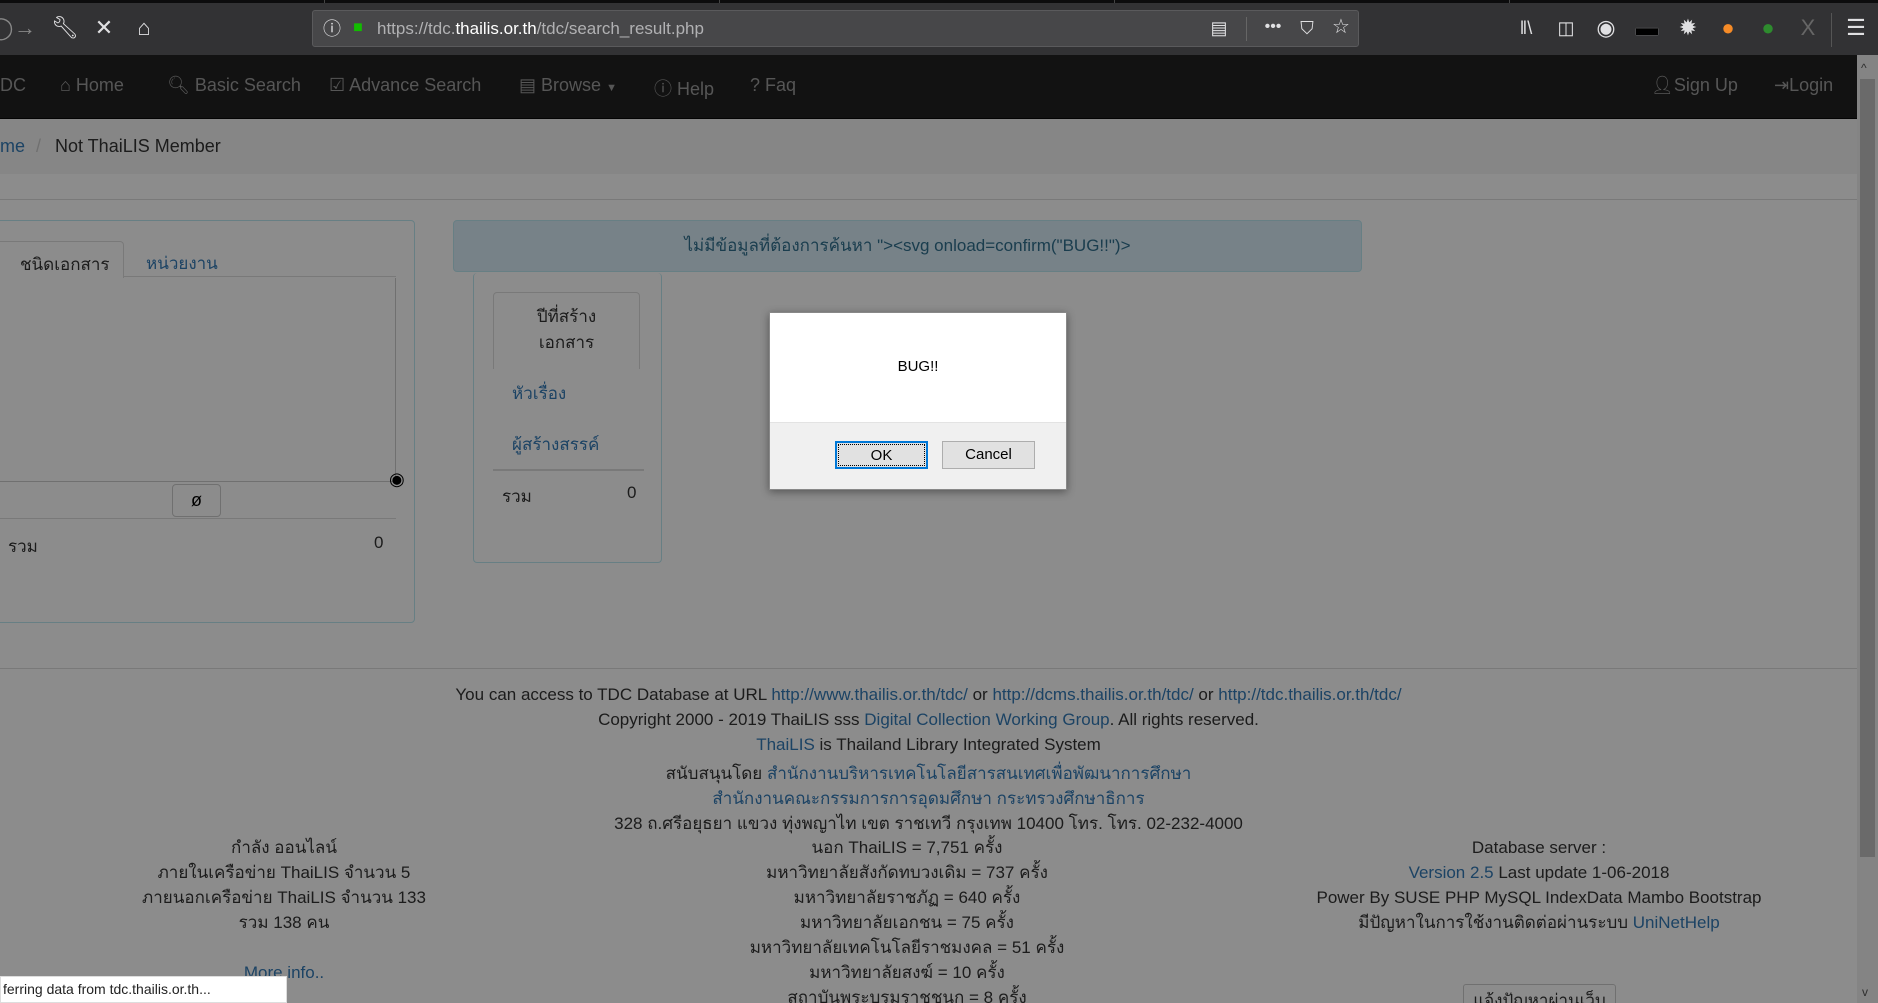  Describe the element at coordinates (65, 28) in the screenshot. I see `wrench-icon: 🔧︎` at that location.